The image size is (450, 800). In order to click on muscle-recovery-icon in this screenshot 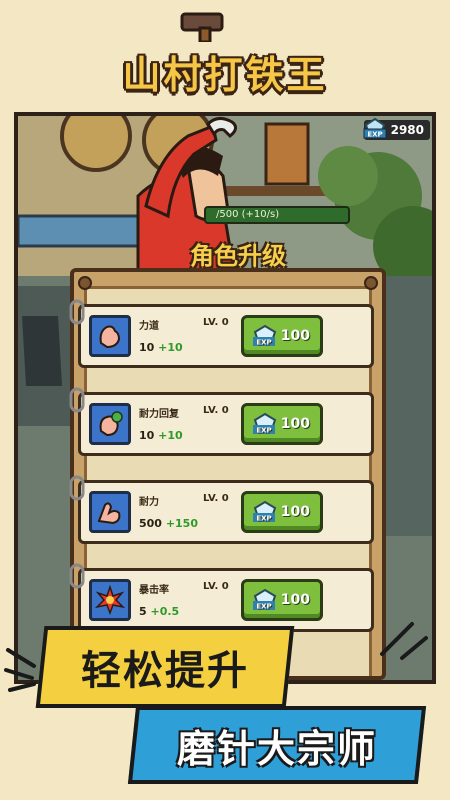, I will do `click(110, 424)`.